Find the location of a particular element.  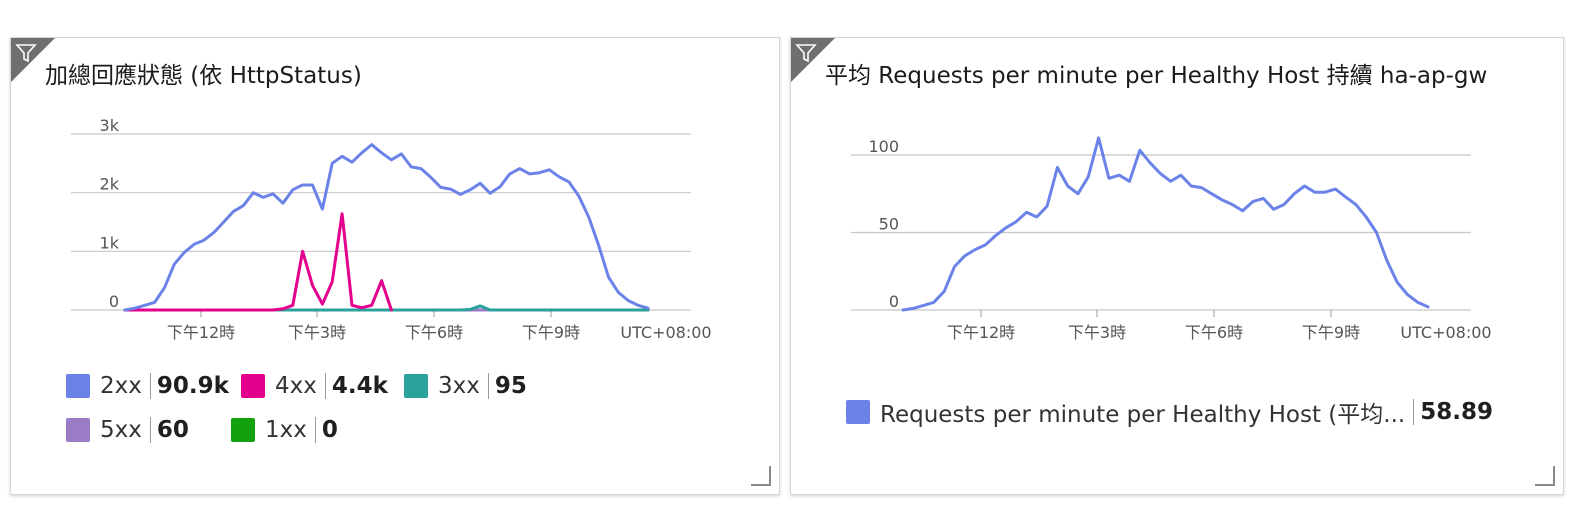

legend-item: 5xx 60 is located at coordinates (127, 430).